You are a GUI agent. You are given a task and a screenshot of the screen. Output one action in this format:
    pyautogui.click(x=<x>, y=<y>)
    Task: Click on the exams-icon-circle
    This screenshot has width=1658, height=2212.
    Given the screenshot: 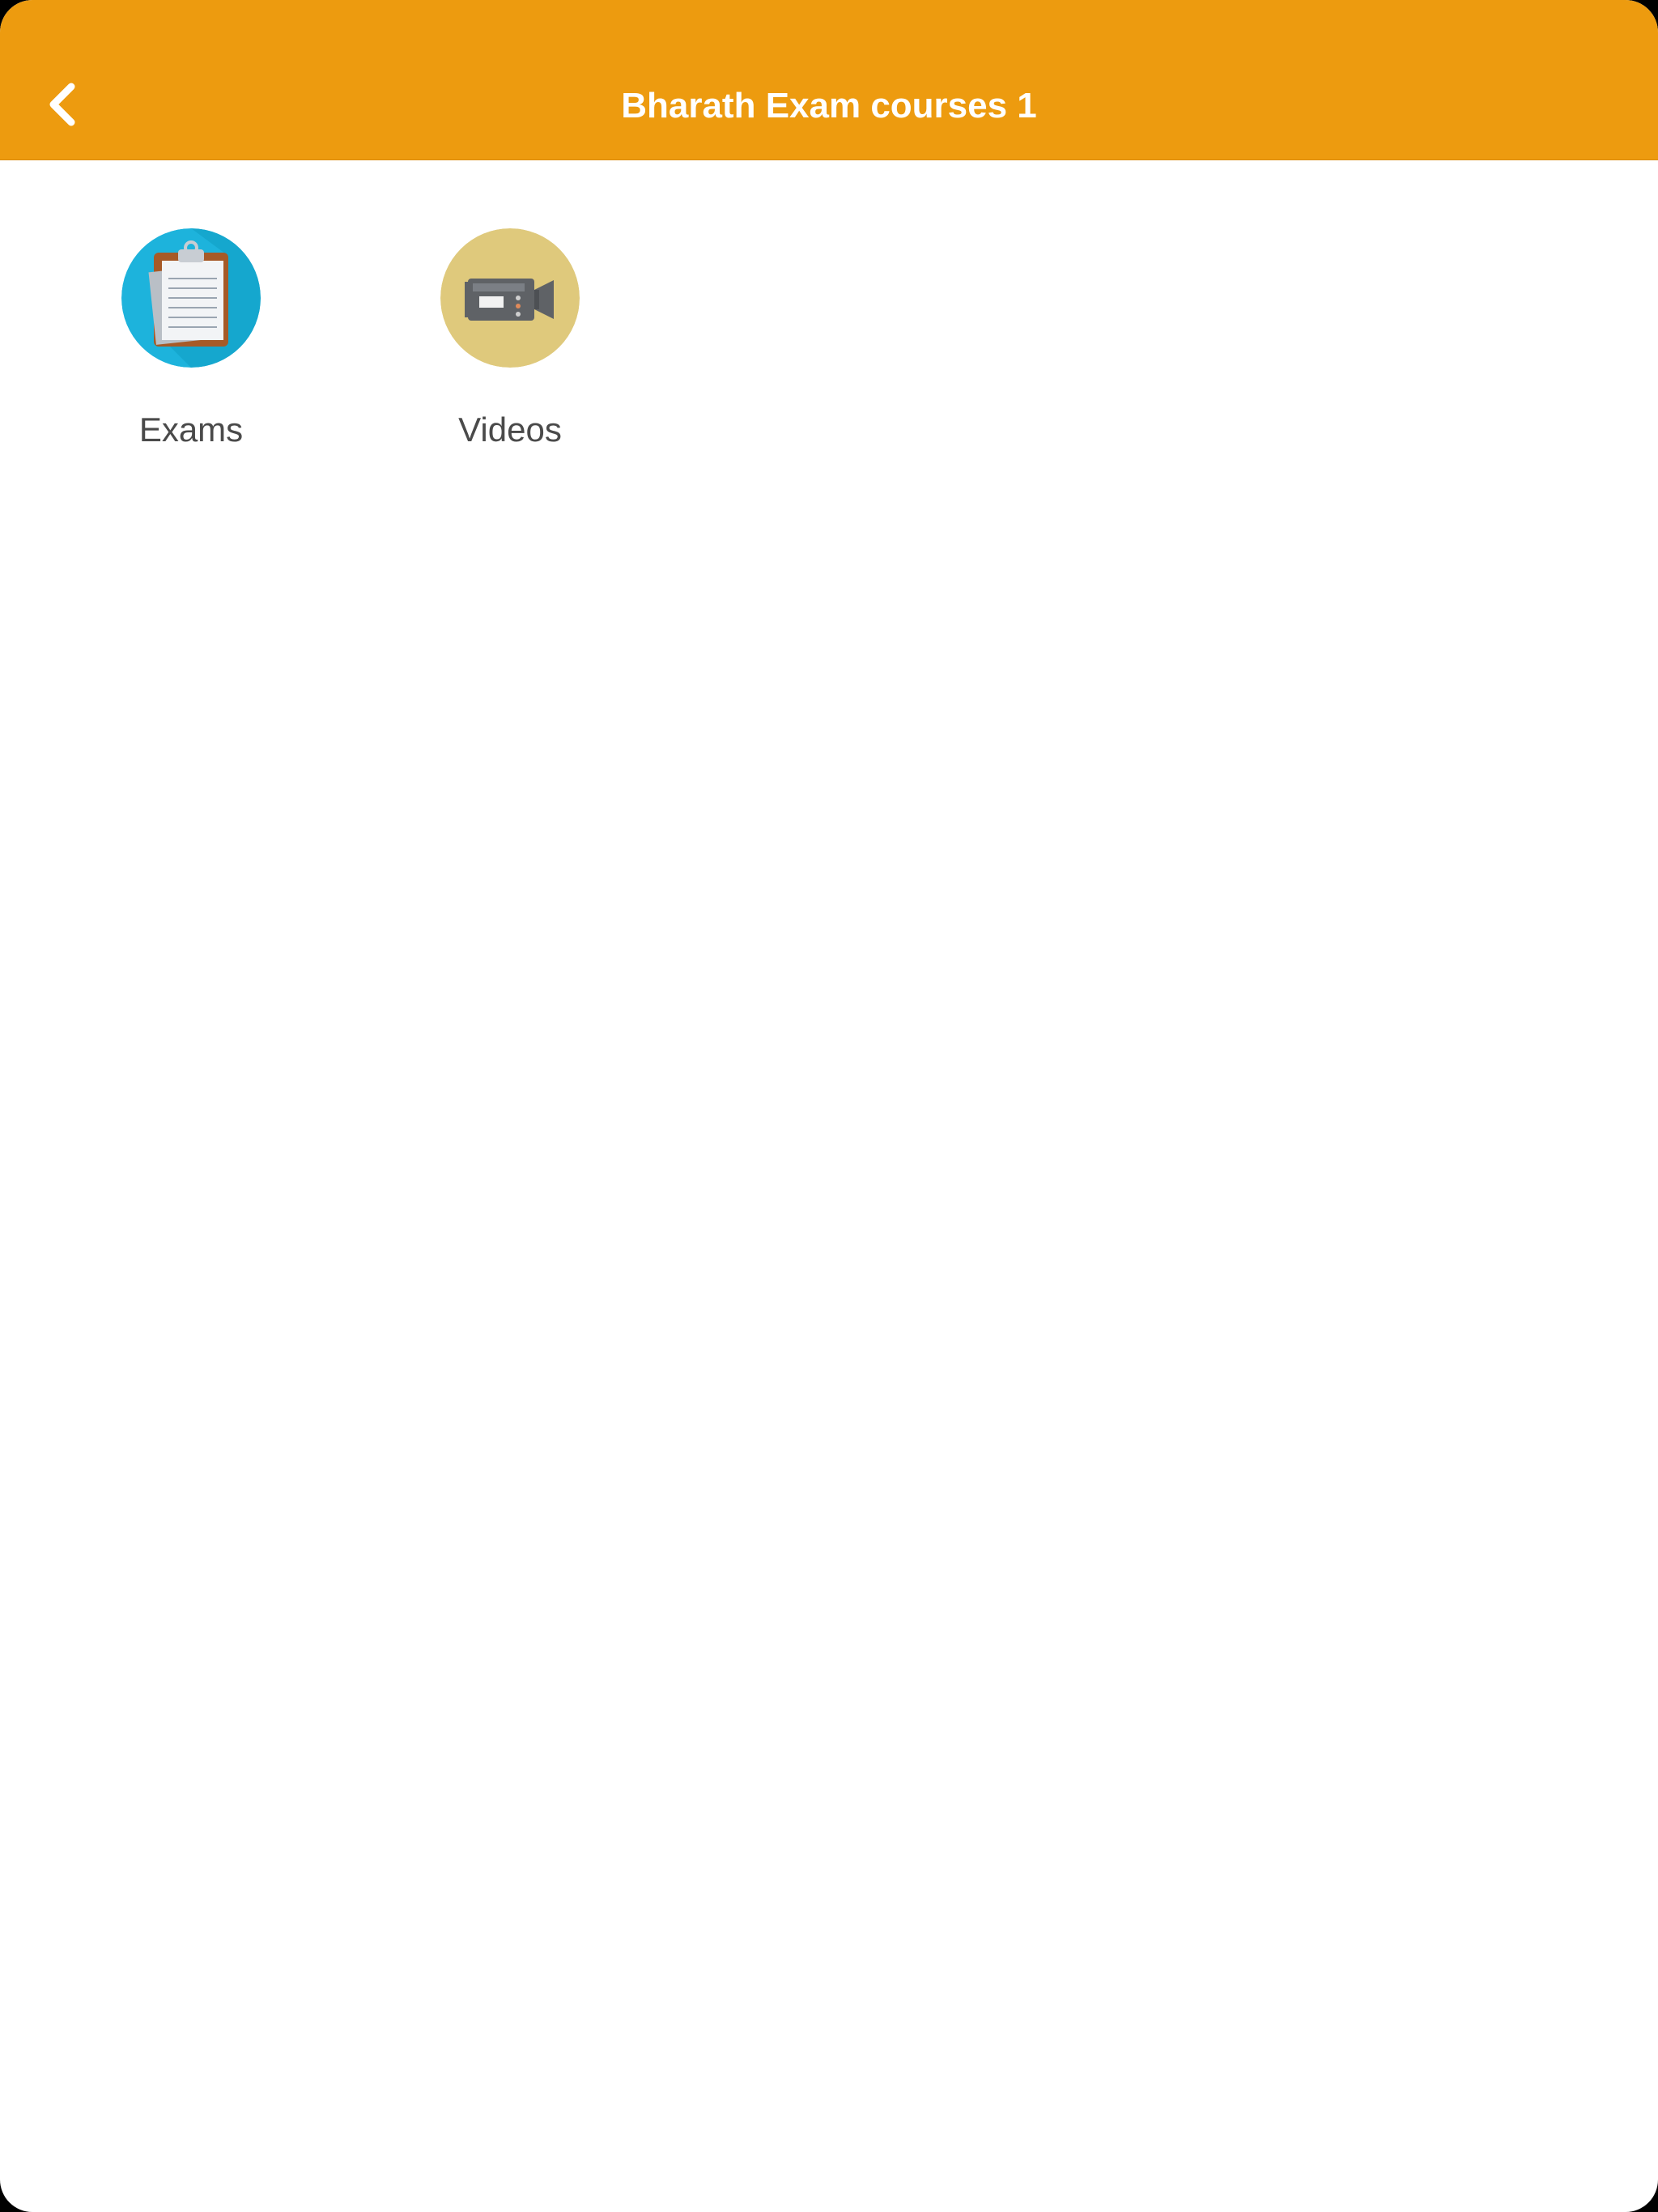 What is the action you would take?
    pyautogui.click(x=191, y=298)
    